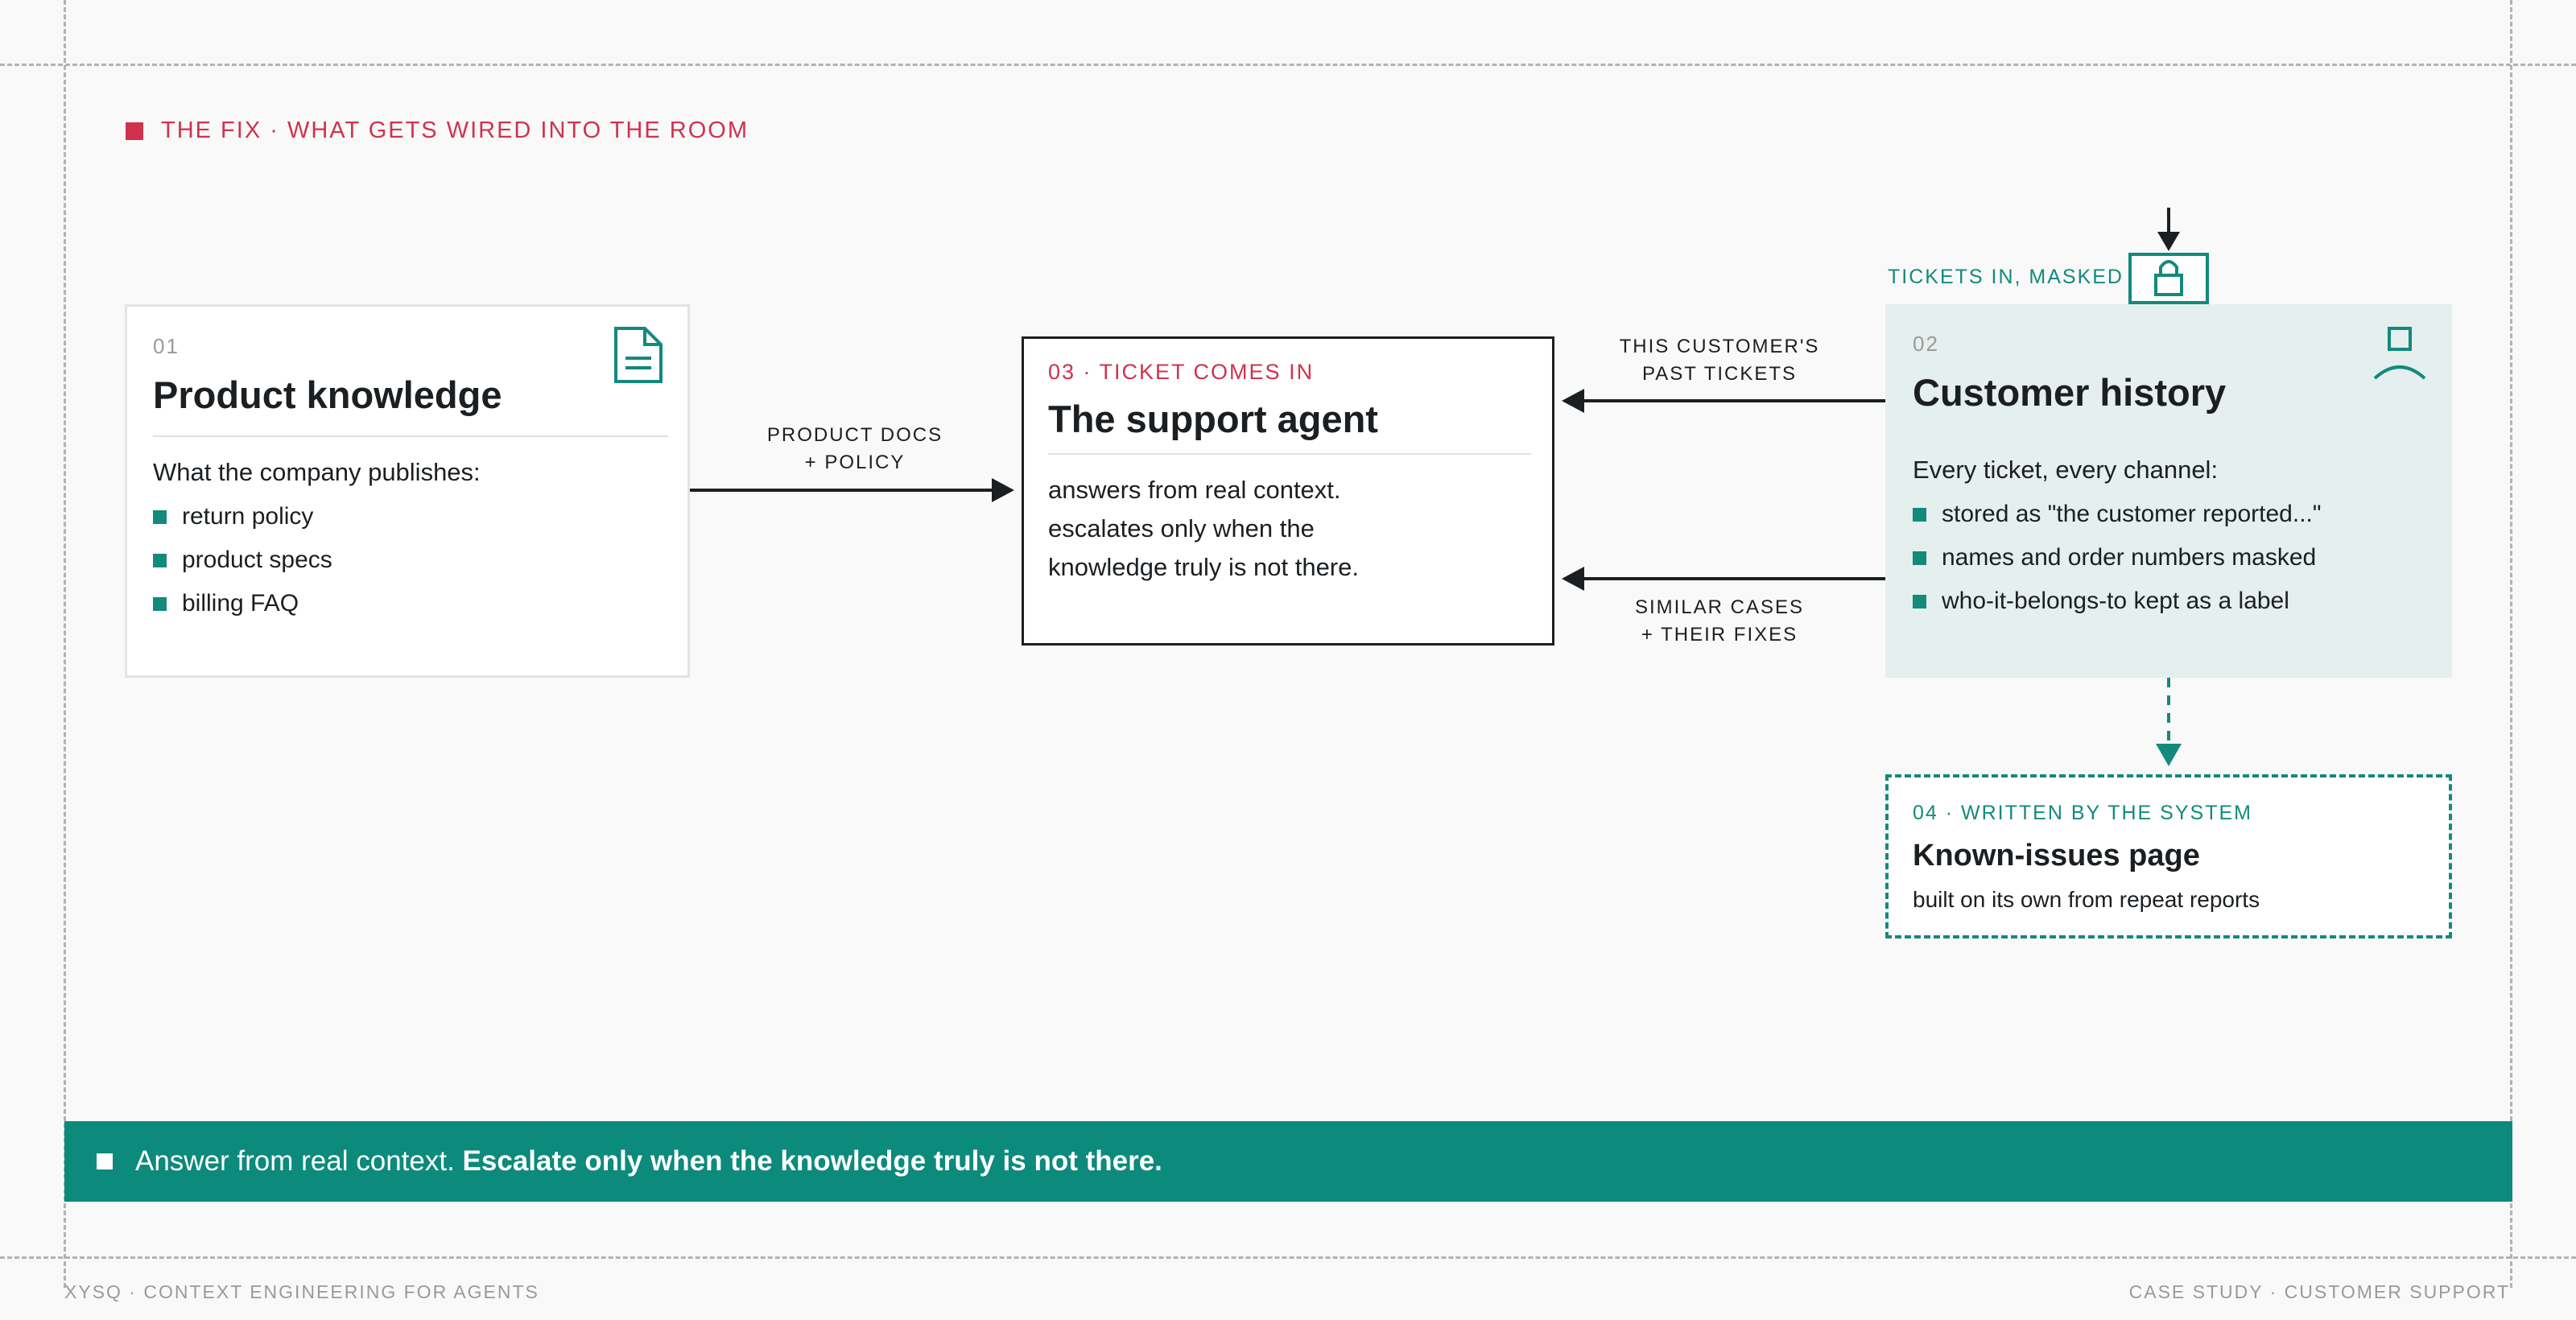 The height and width of the screenshot is (1320, 2576). Describe the element at coordinates (2168, 278) in the screenshot. I see `lock-icon` at that location.